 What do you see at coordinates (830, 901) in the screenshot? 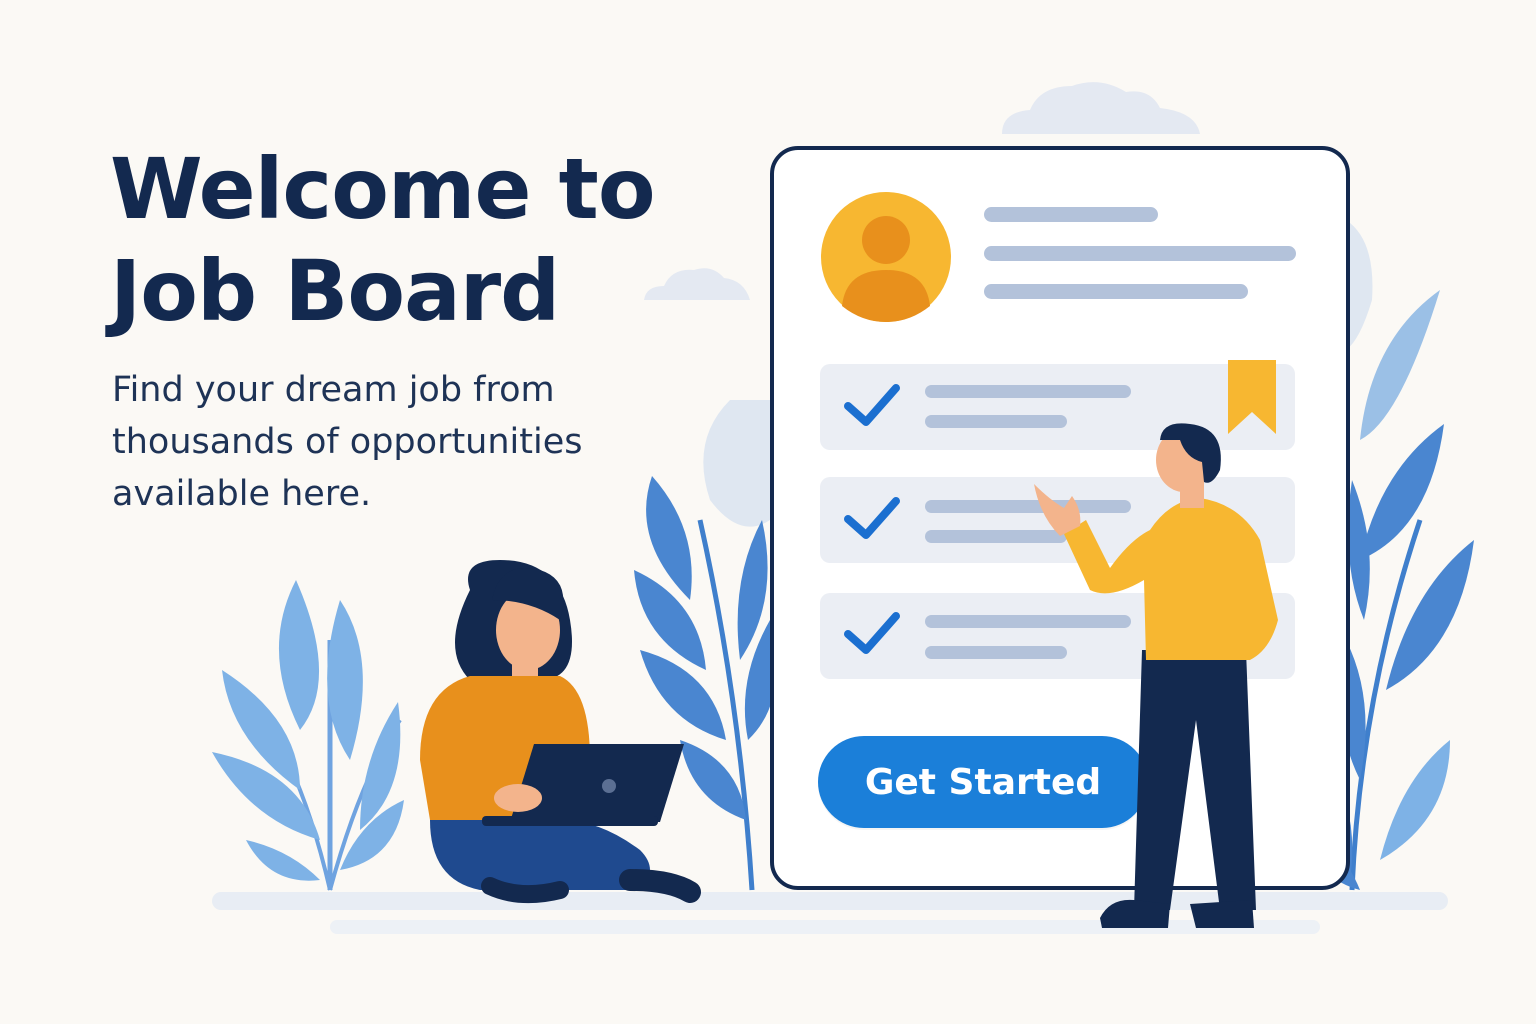
I see `ground` at bounding box center [830, 901].